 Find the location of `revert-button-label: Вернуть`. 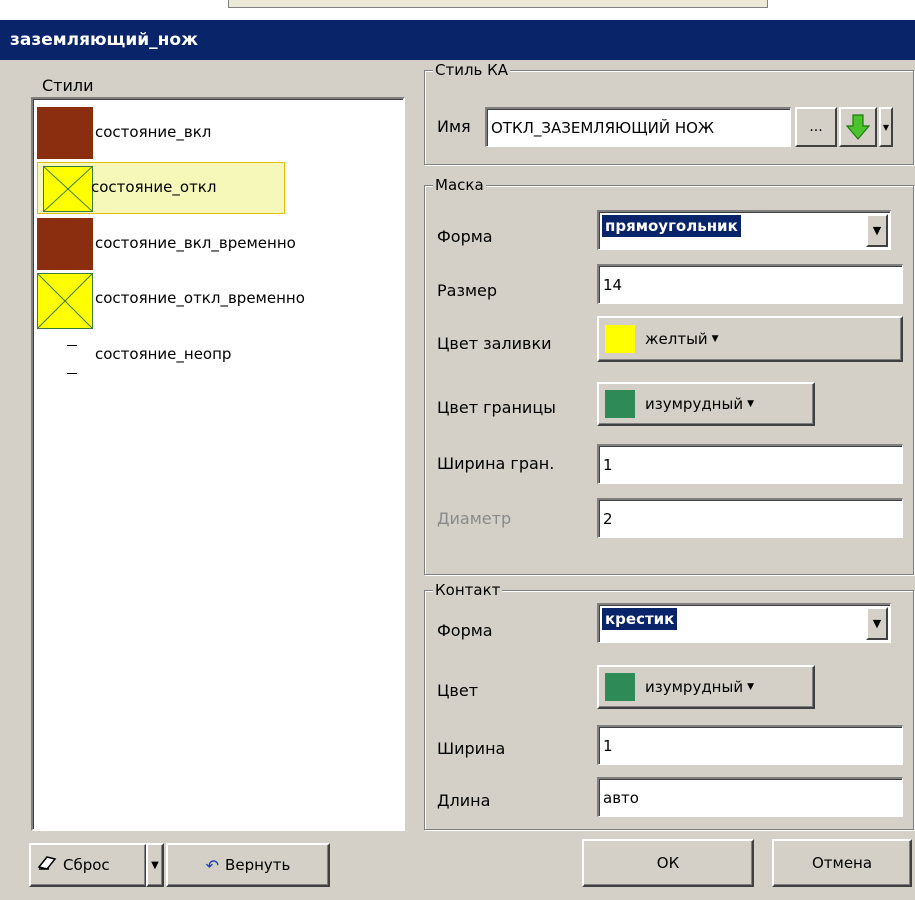

revert-button-label: Вернуть is located at coordinates (258, 865).